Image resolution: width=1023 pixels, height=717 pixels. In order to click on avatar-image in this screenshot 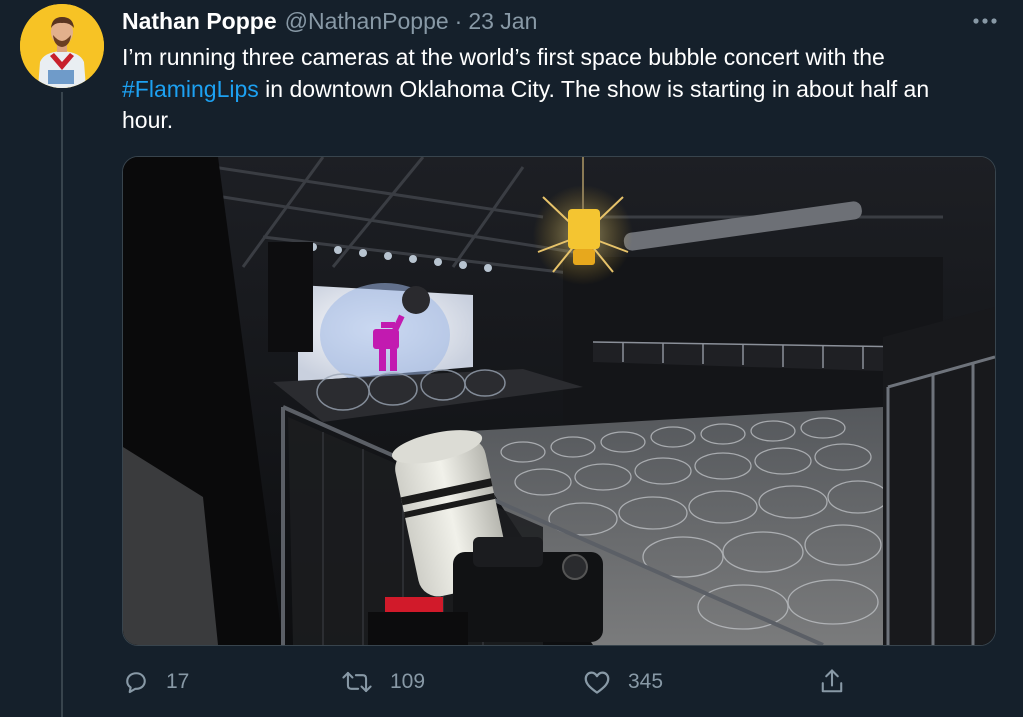, I will do `click(62, 46)`.